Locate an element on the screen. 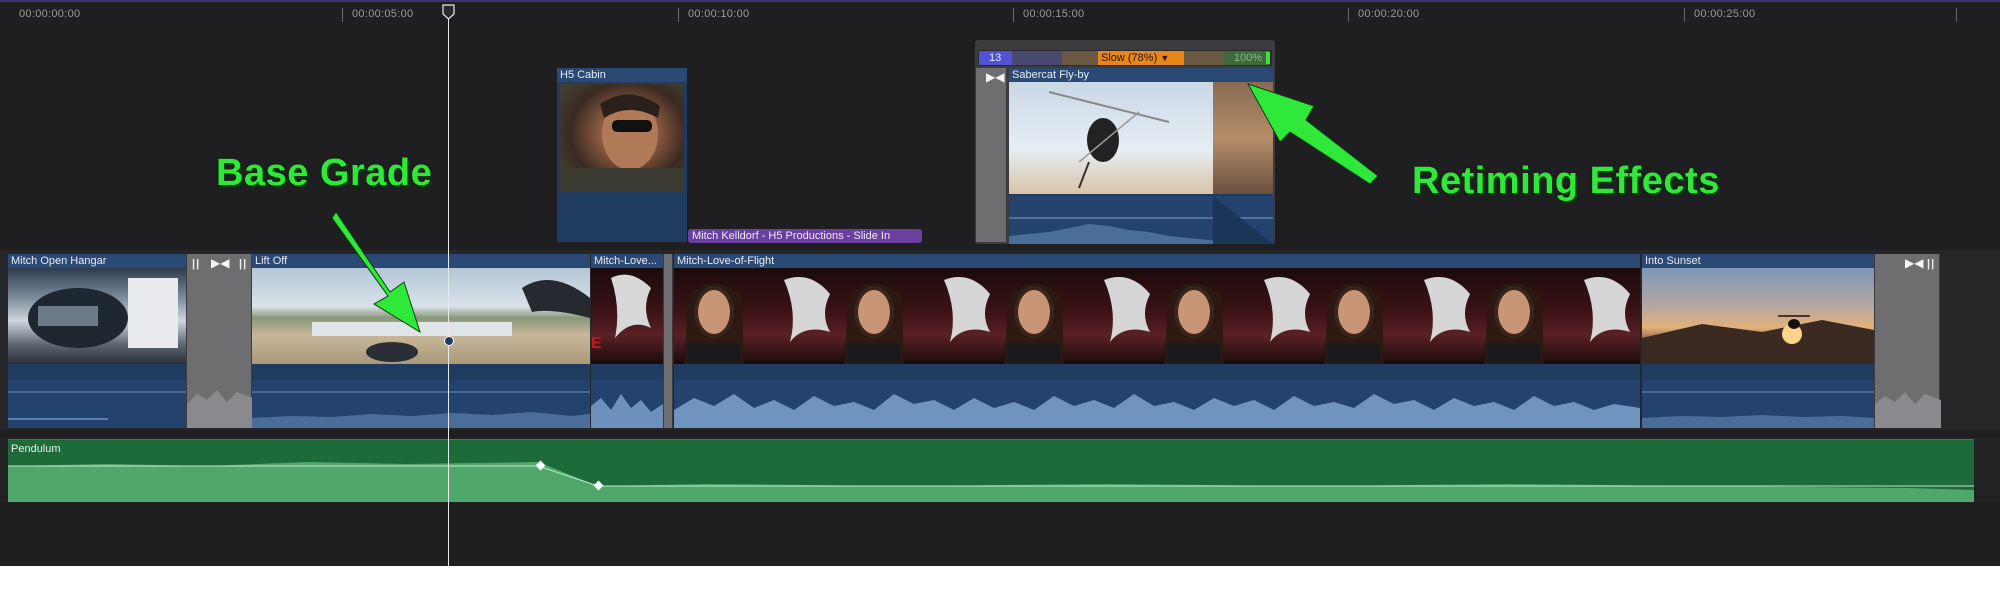 The width and height of the screenshot is (2000, 608). clip-name-label: Lift Off is located at coordinates (271, 261).